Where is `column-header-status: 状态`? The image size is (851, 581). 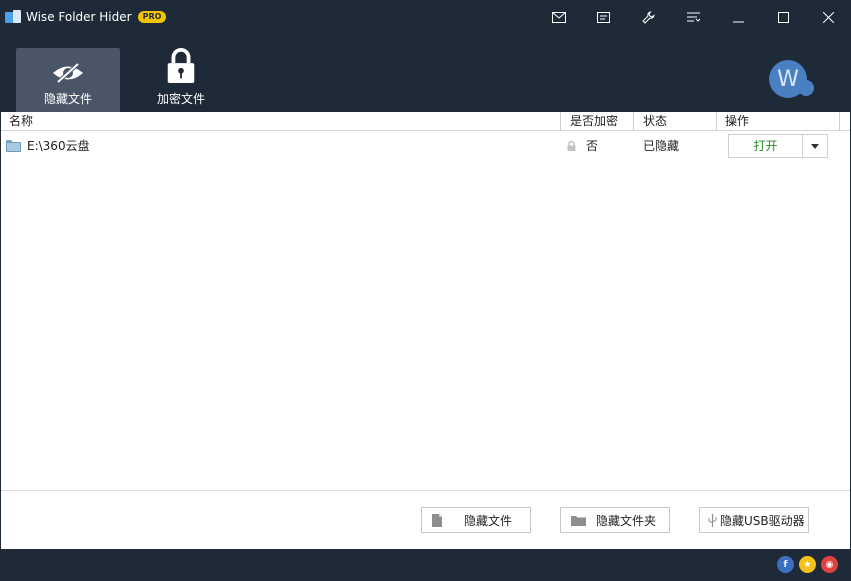
column-header-status: 状态 is located at coordinates (655, 121).